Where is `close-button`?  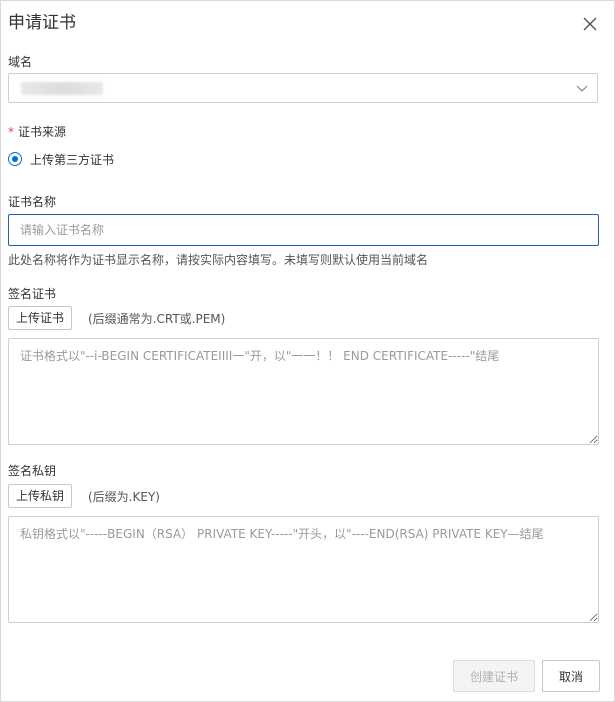
close-button is located at coordinates (590, 24).